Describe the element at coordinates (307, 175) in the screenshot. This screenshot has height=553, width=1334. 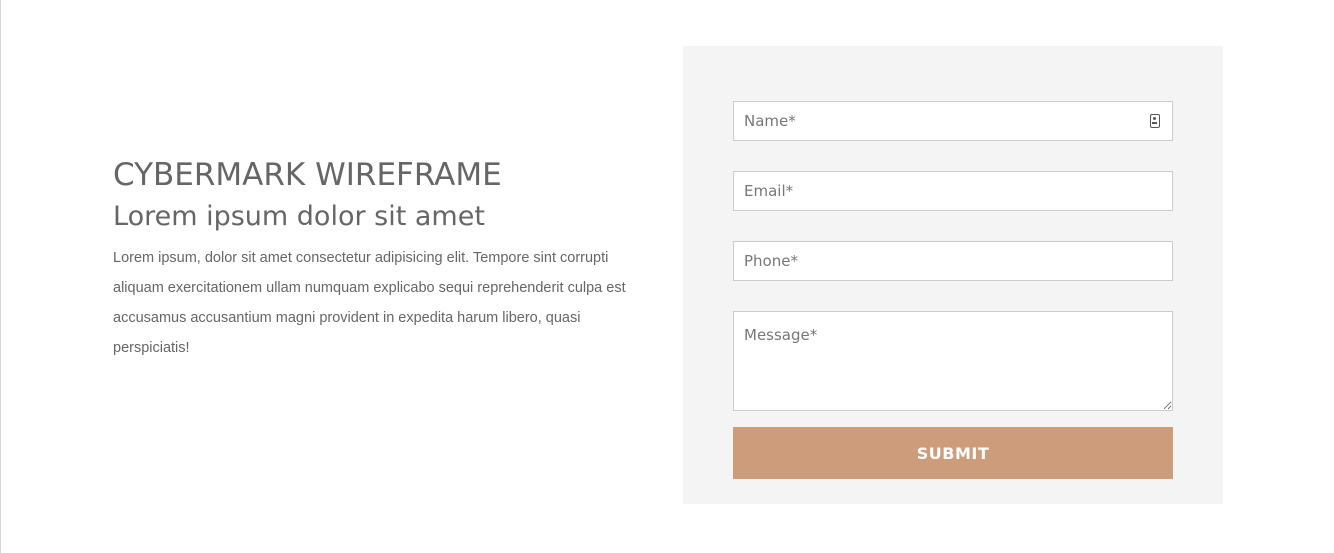
I see `page-title: CYBERMARK WIREFRAME` at that location.